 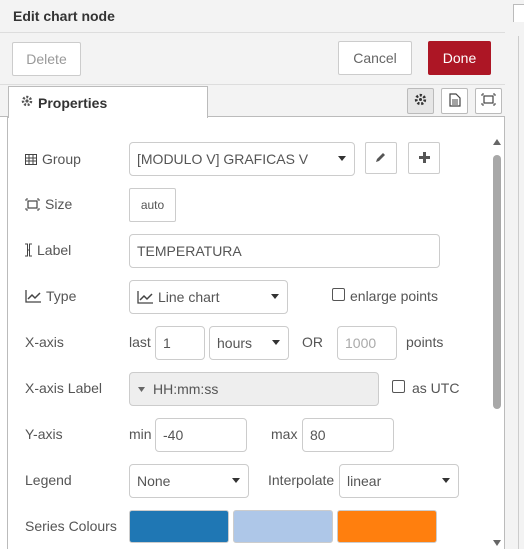 I want to click on scroll-up-arrow, so click(x=497, y=142).